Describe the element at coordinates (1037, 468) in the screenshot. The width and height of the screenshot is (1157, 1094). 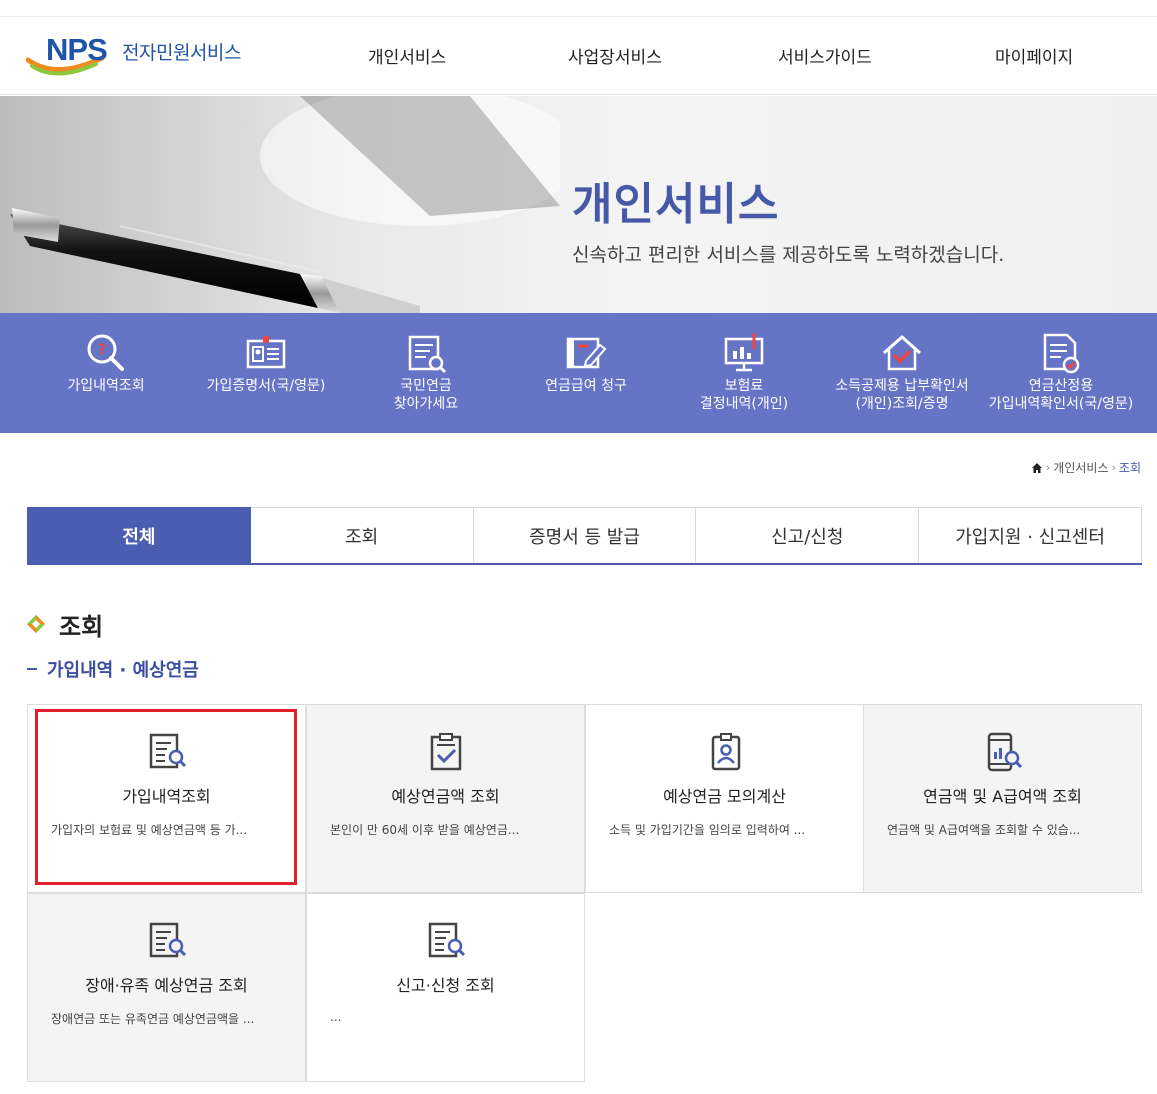
I see `home-icon` at that location.